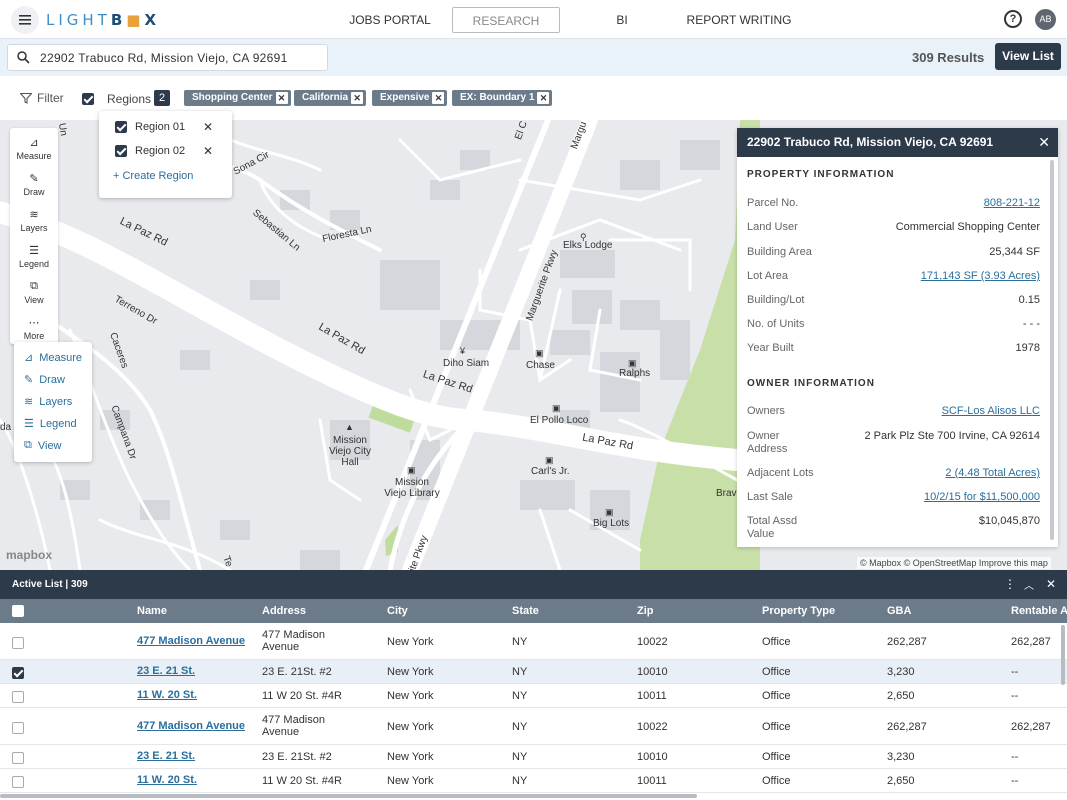  I want to click on map-poi-el-pollo: El Pollo Loco, so click(559, 420).